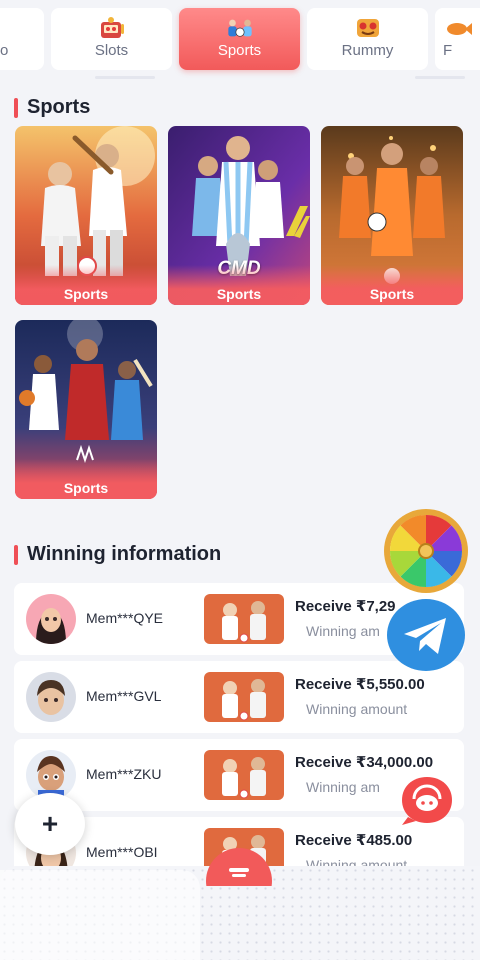 The width and height of the screenshot is (480, 960). What do you see at coordinates (122, 852) in the screenshot?
I see `username: Mem***OBI` at bounding box center [122, 852].